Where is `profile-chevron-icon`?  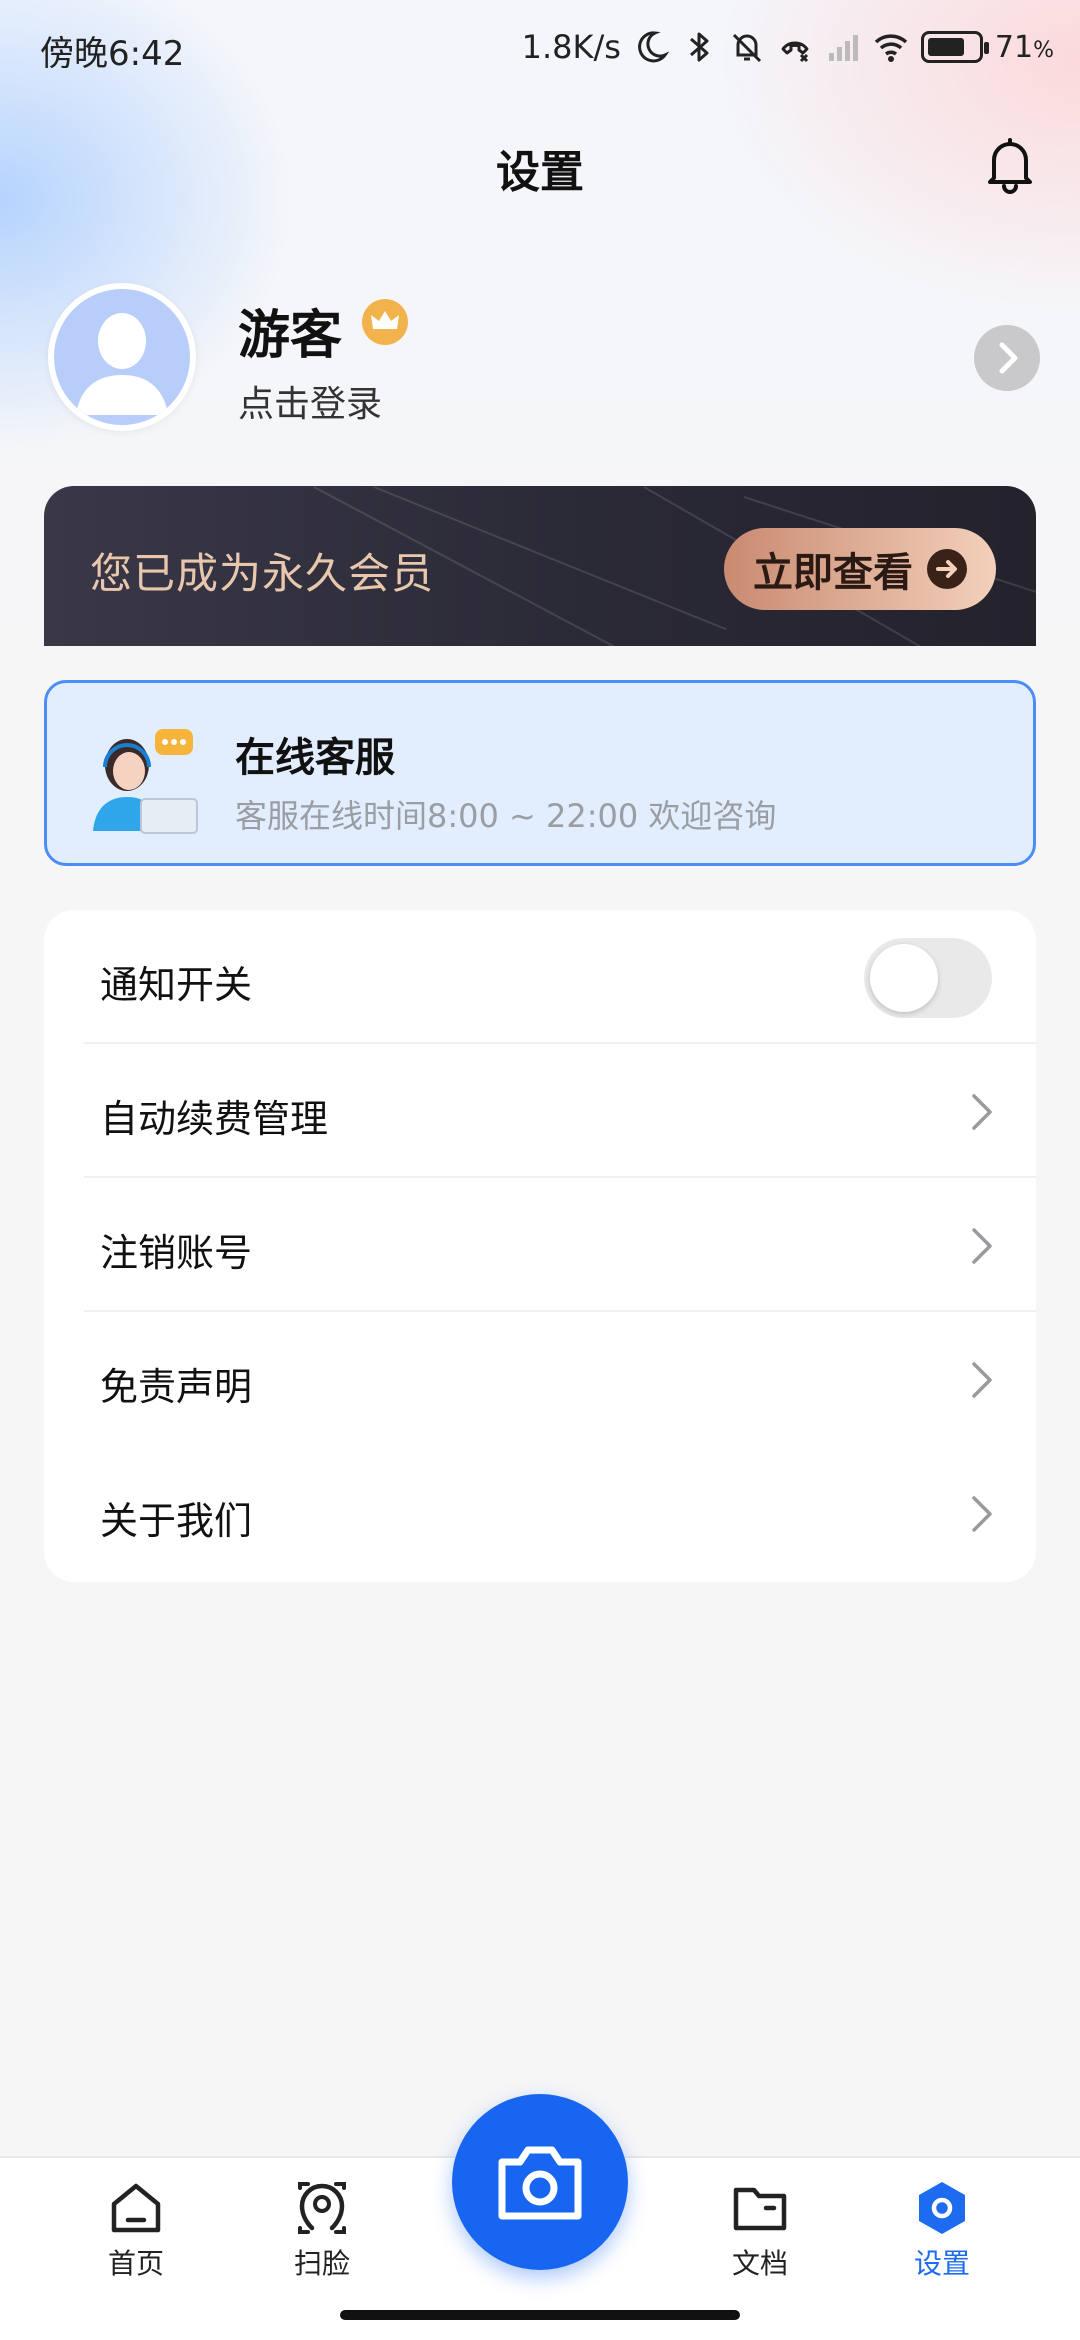 profile-chevron-icon is located at coordinates (1007, 358).